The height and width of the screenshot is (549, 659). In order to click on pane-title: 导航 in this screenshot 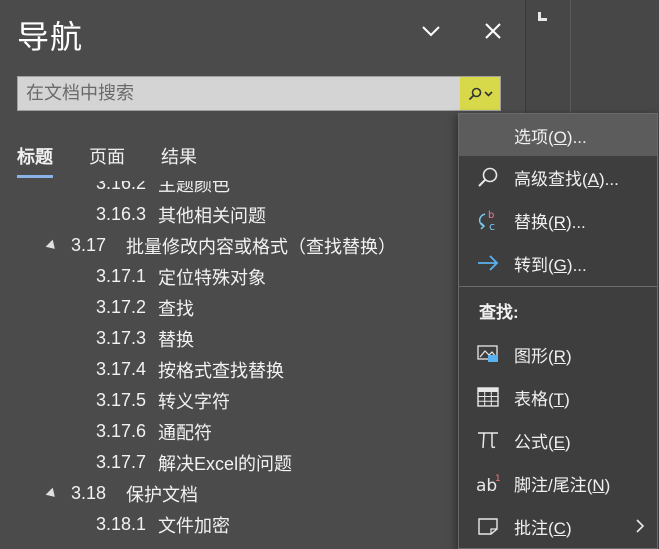, I will do `click(50, 37)`.